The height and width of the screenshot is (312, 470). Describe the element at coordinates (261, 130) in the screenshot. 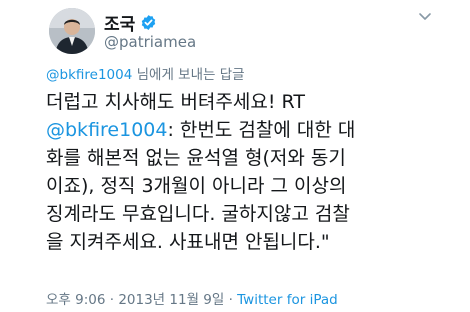

I see `tweet-text-segment: : 한번도 검찰에 대한 대` at that location.